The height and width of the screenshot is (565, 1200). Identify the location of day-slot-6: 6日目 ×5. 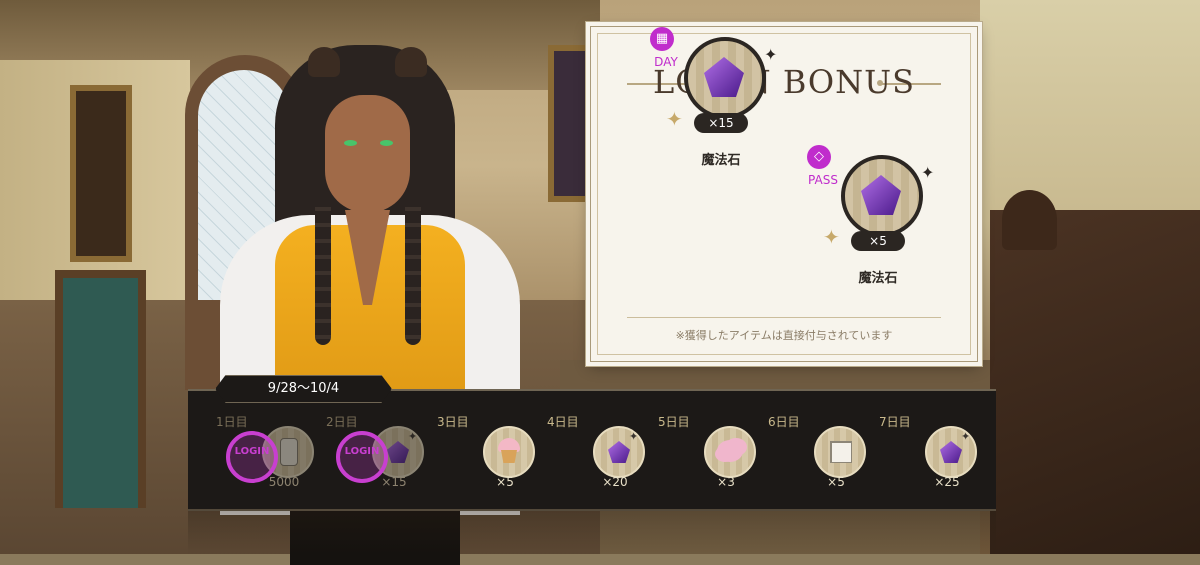
(803, 450).